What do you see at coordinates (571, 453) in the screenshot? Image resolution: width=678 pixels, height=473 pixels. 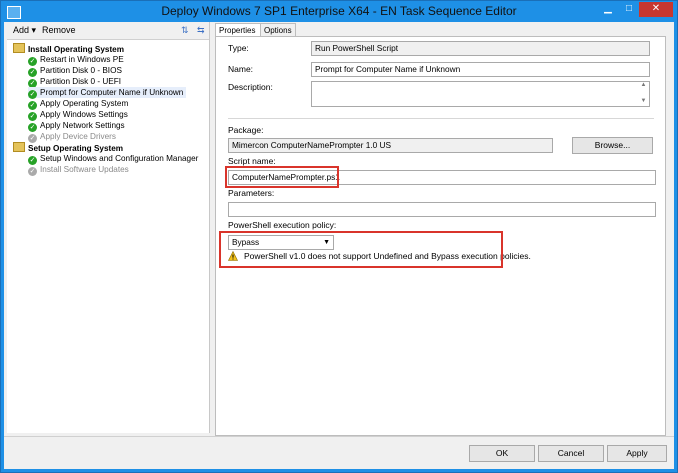 I see `cancel-button: Cancel` at bounding box center [571, 453].